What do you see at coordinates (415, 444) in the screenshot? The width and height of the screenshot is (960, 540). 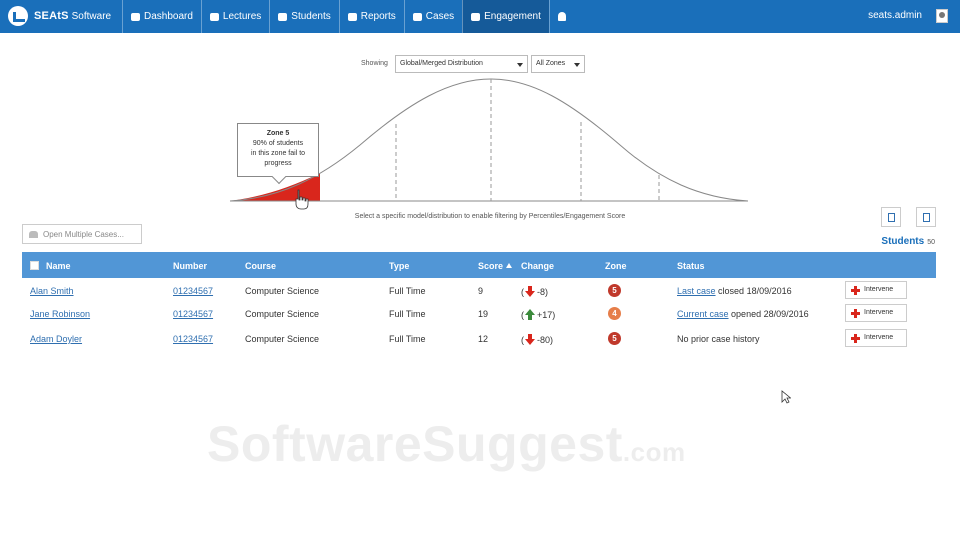 I see `watermark-main: SoftwareSuggest` at bounding box center [415, 444].